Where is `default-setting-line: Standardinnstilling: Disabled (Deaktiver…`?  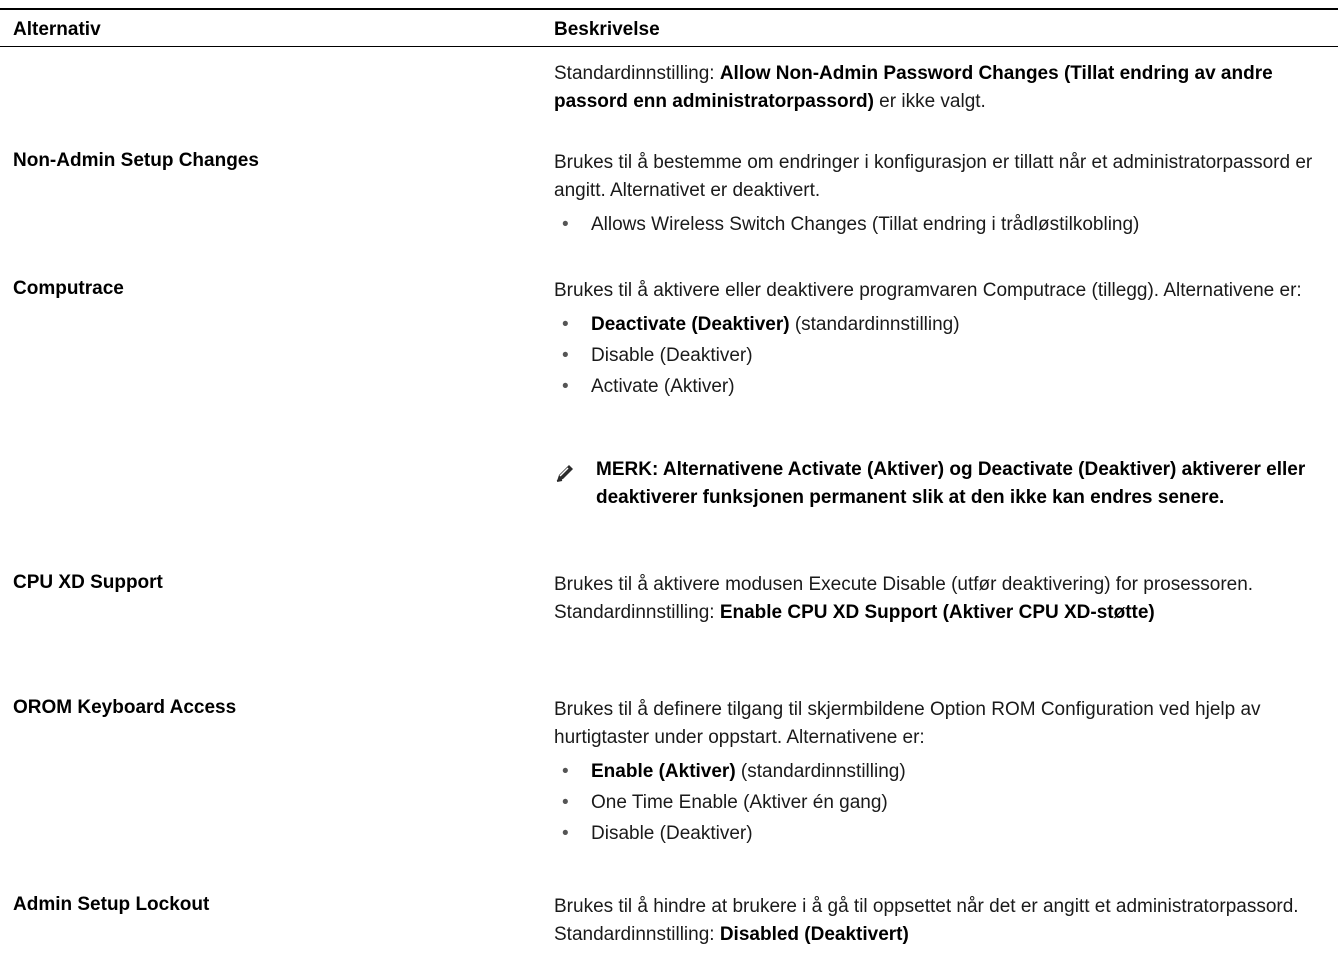 default-setting-line: Standardinnstilling: Disabled (Deaktiver… is located at coordinates (731, 934).